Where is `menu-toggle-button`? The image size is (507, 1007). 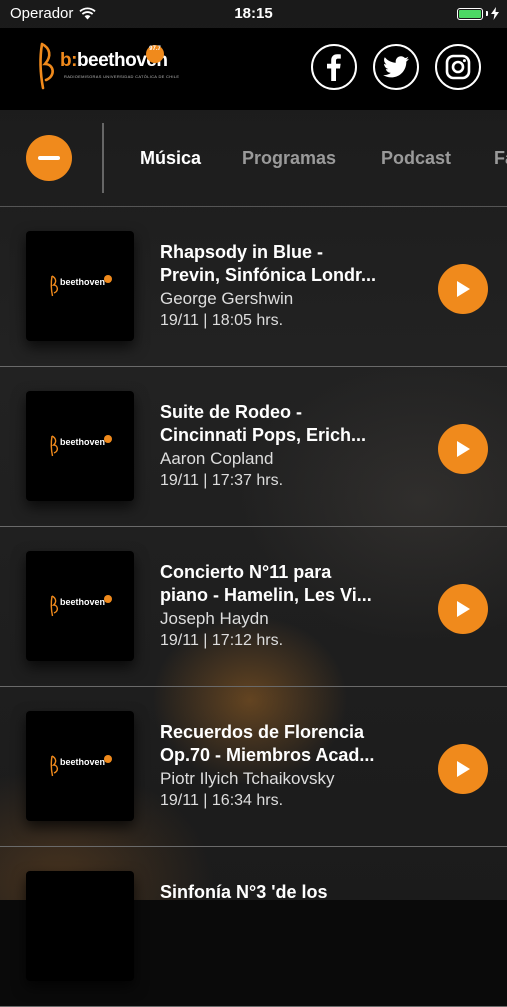 menu-toggle-button is located at coordinates (49, 158).